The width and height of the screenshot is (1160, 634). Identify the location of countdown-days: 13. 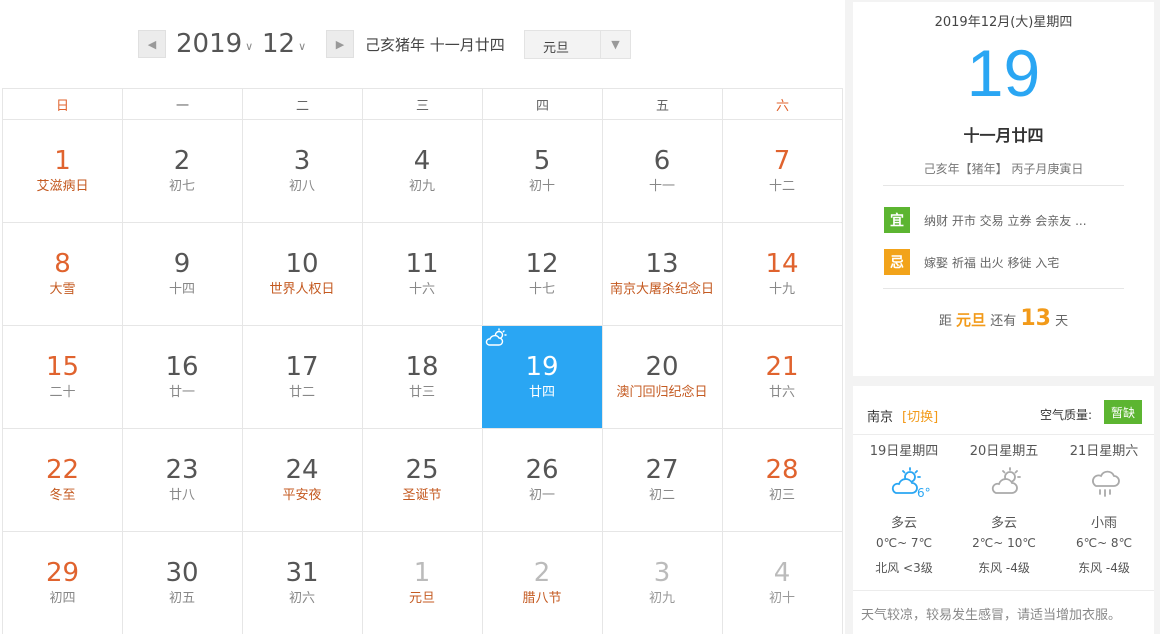
(1035, 318).